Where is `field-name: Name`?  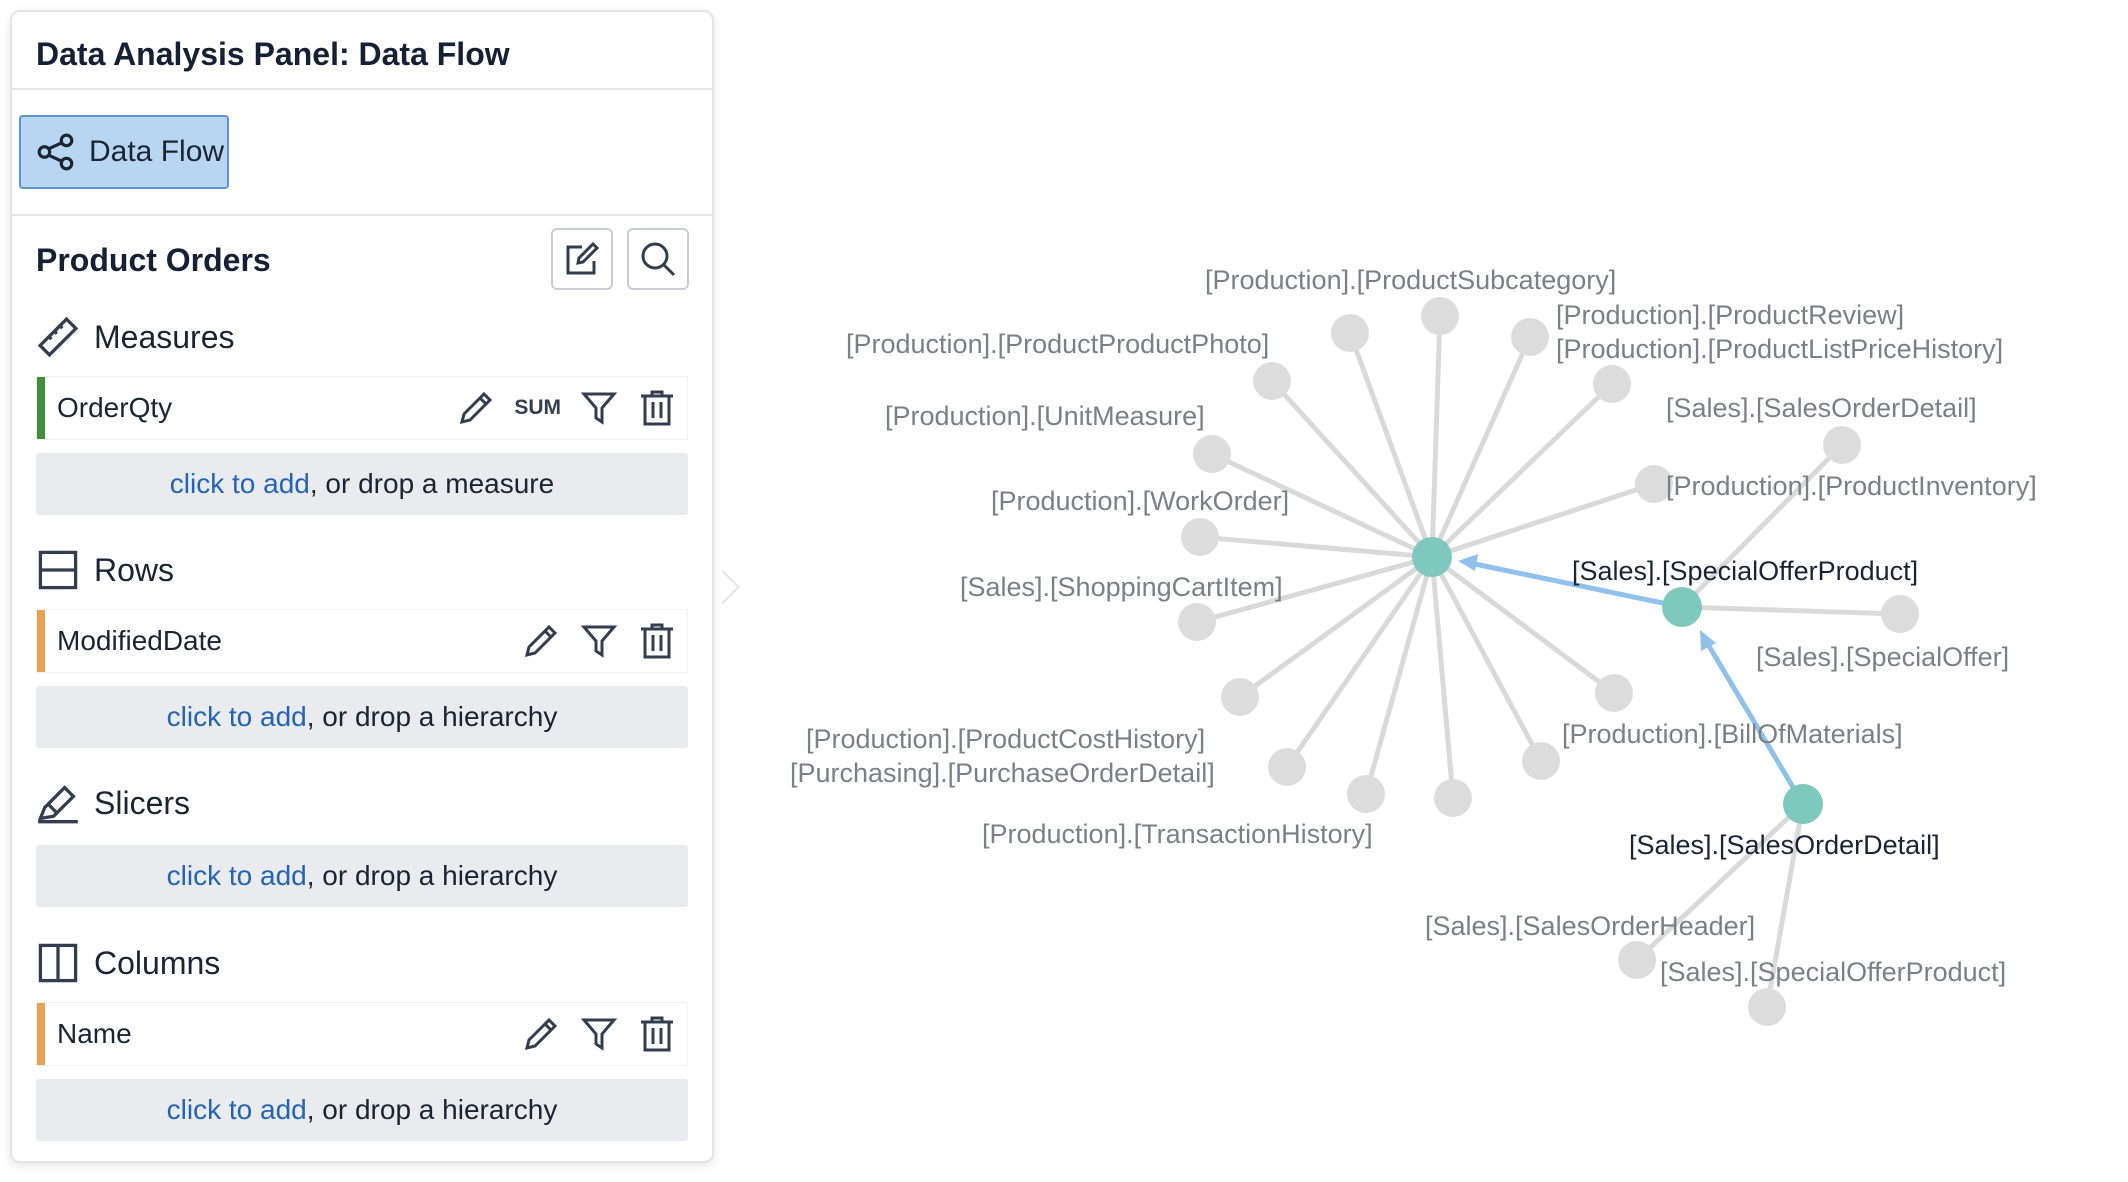
field-name: Name is located at coordinates (94, 1033).